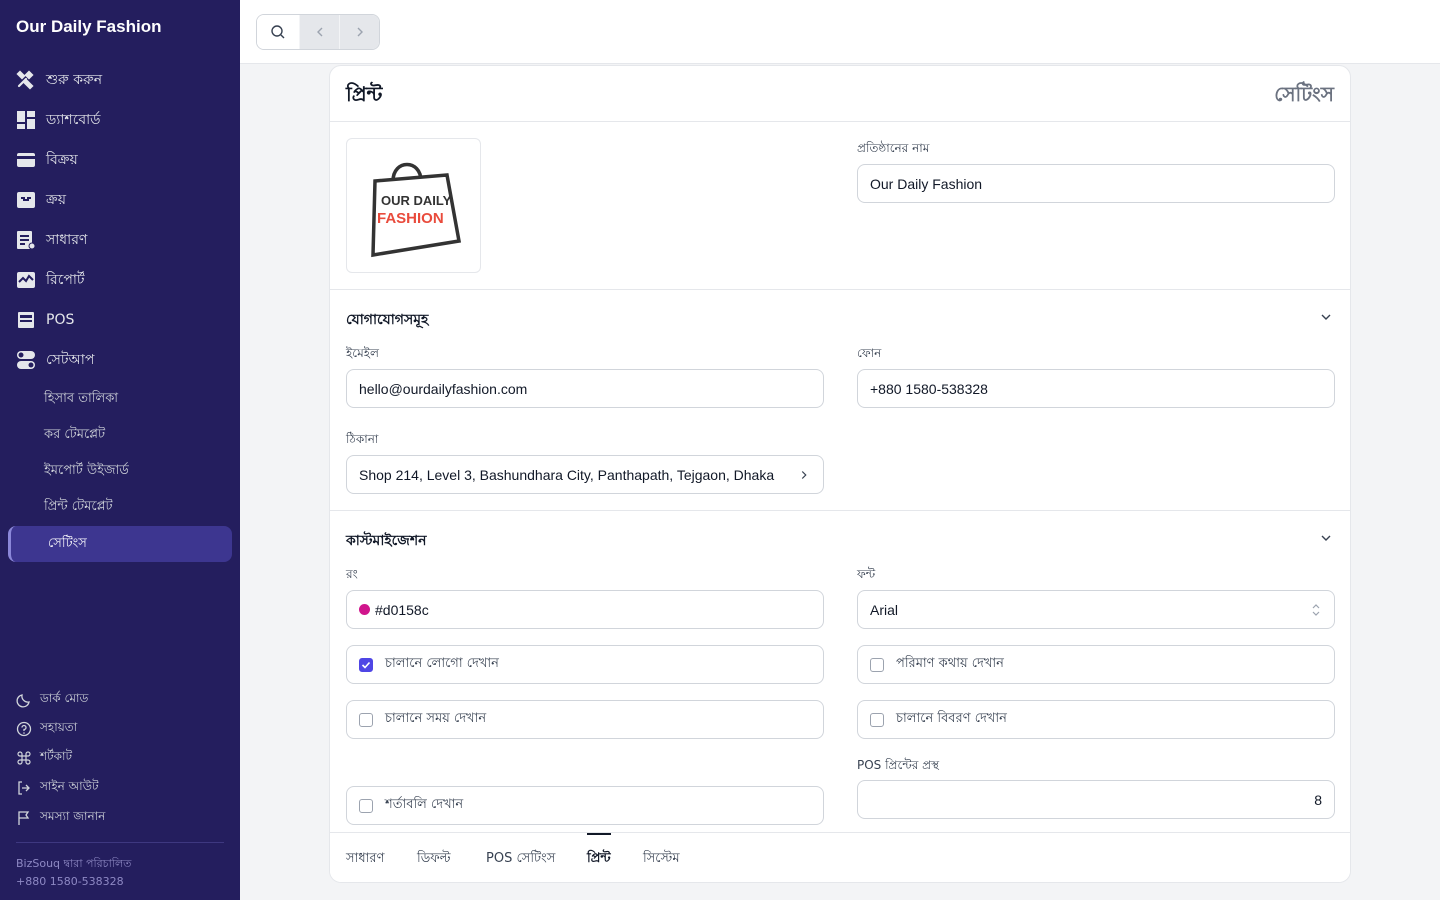 The height and width of the screenshot is (900, 1440). I want to click on company-name-label: প্রতিষ্ঠানের নাম, so click(893, 148).